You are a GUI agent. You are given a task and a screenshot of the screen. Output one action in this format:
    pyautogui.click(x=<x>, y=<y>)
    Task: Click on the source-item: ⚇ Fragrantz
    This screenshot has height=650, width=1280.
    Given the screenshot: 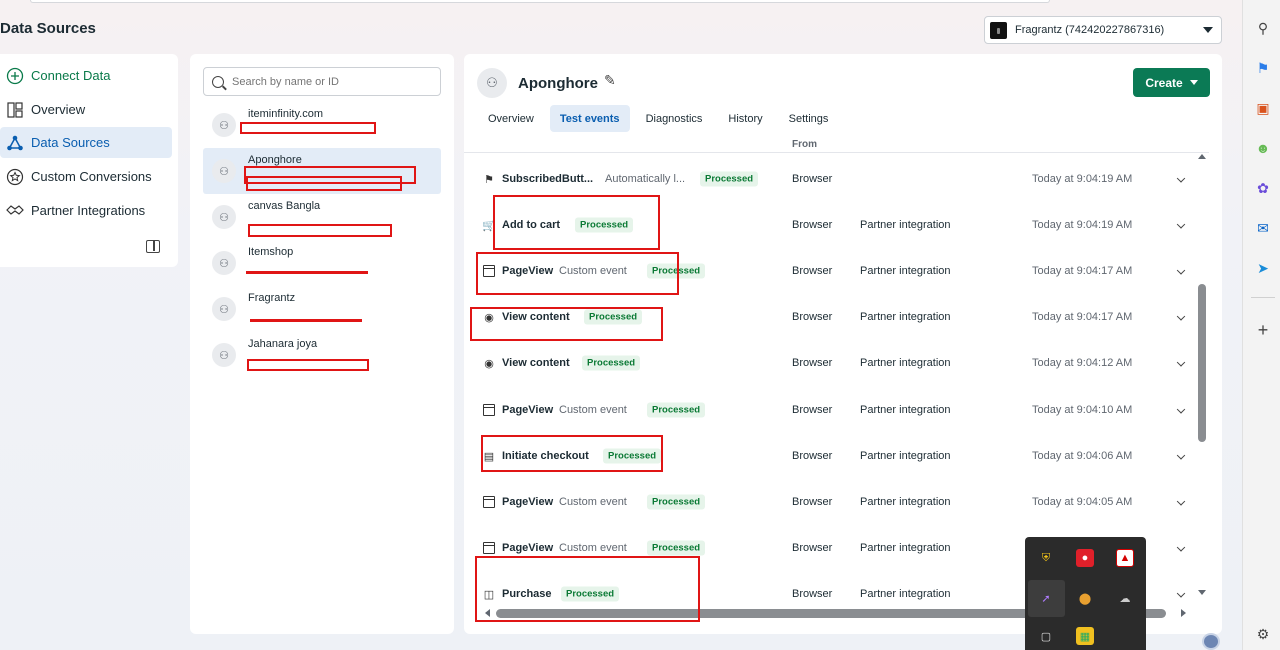 What is the action you would take?
    pyautogui.click(x=322, y=309)
    